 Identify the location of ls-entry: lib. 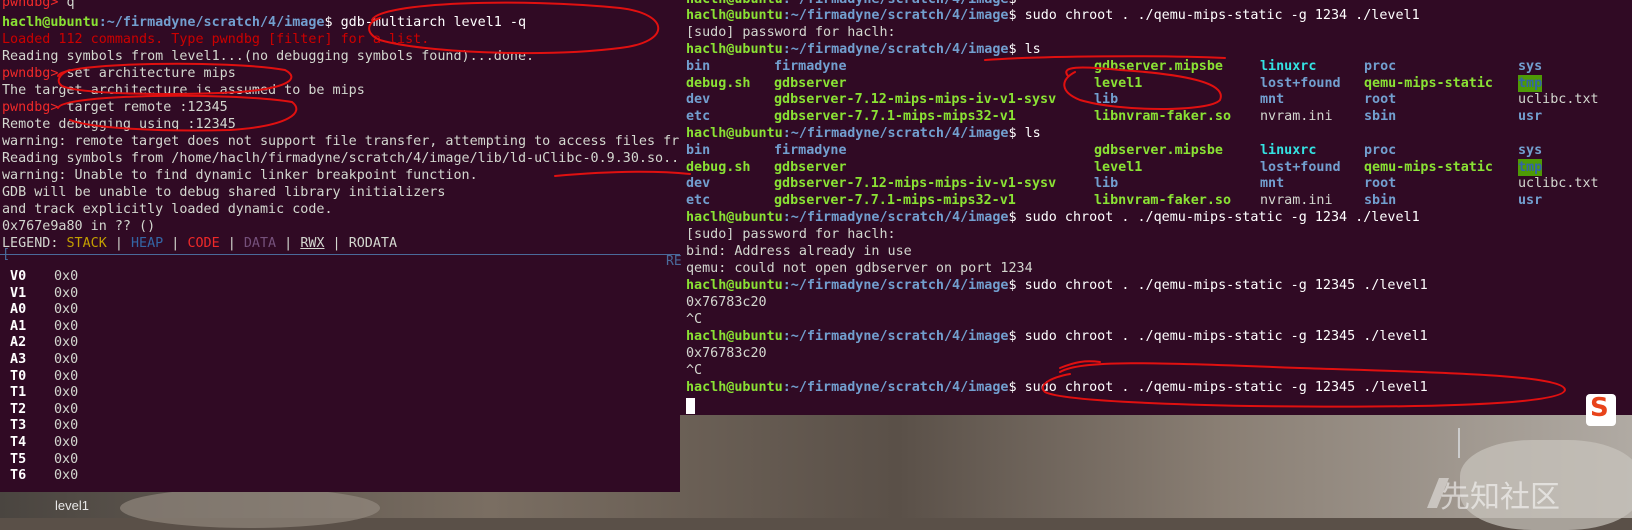
(1106, 184).